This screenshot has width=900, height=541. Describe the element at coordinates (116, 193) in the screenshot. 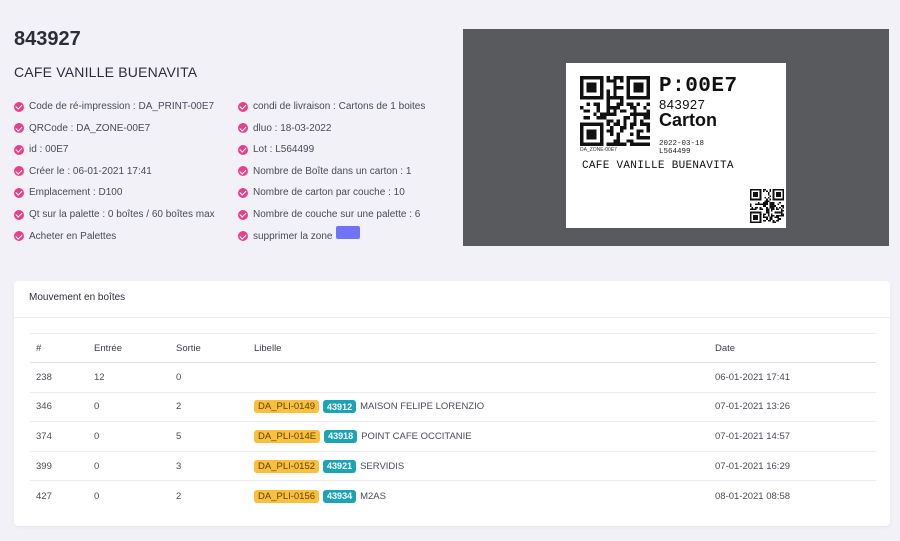

I see `detail-location: Emplacement : D100` at that location.